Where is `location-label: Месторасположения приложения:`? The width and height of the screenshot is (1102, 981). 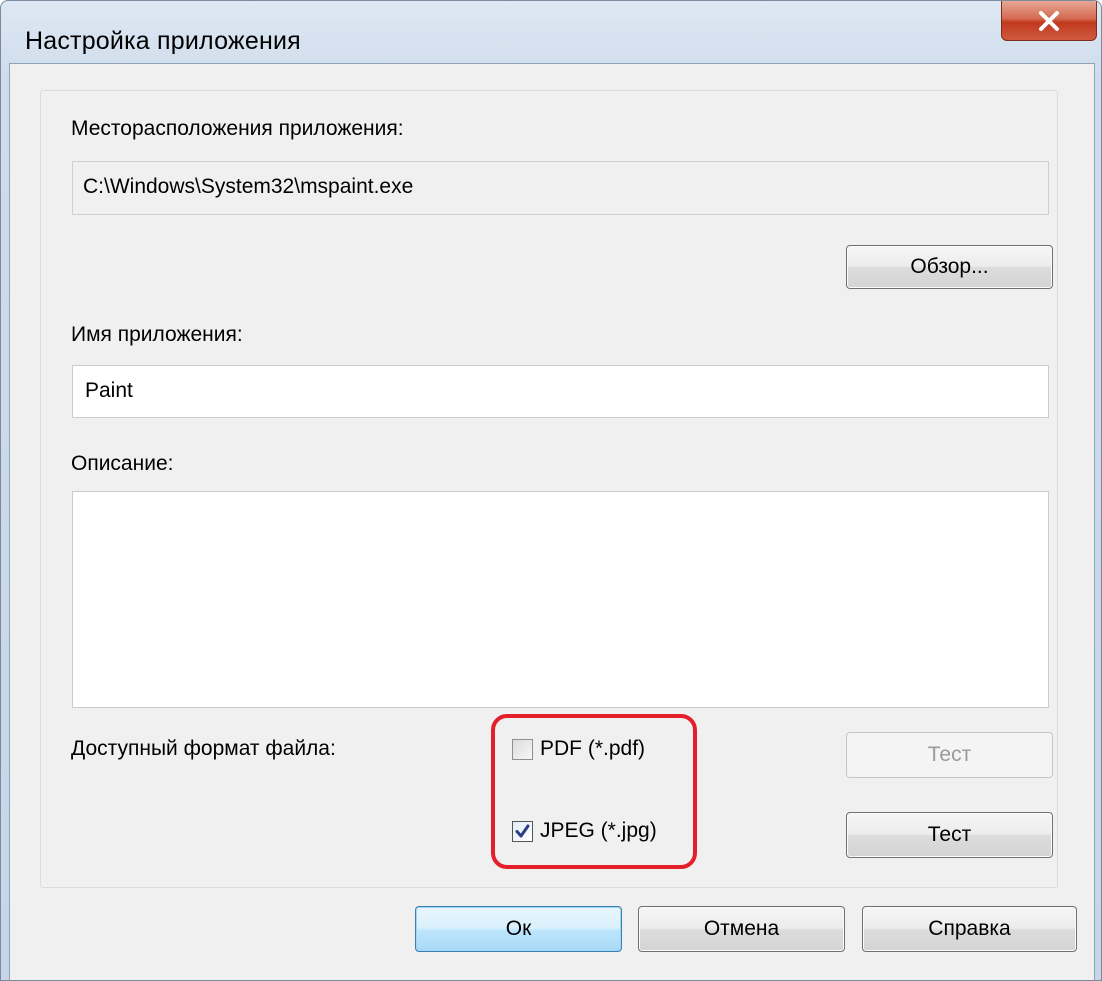
location-label: Месторасположения приложения: is located at coordinates (237, 128).